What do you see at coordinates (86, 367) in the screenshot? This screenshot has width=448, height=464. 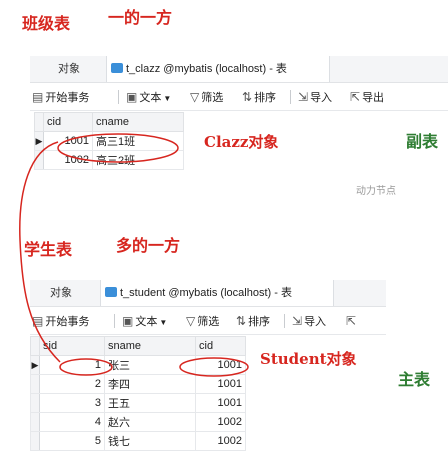 I see `student-sid-circle` at bounding box center [86, 367].